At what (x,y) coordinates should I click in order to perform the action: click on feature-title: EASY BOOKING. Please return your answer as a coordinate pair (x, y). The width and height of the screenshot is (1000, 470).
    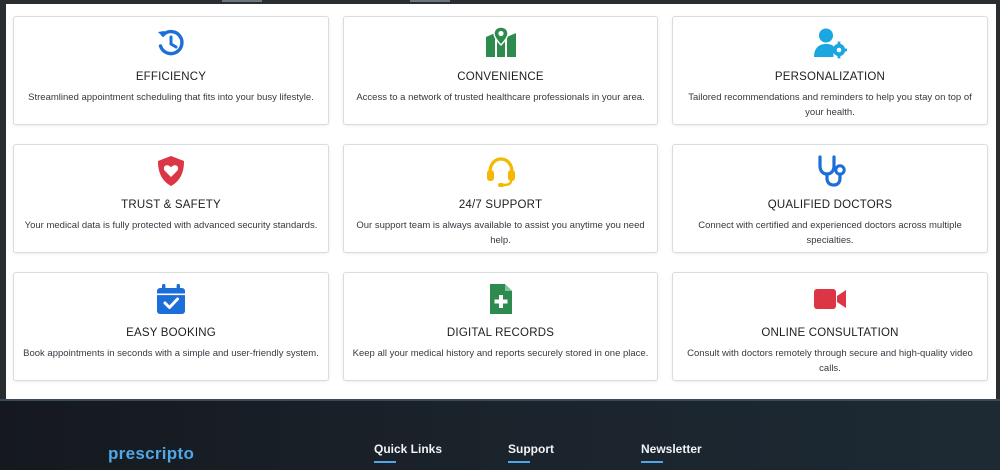
    Looking at the image, I should click on (171, 333).